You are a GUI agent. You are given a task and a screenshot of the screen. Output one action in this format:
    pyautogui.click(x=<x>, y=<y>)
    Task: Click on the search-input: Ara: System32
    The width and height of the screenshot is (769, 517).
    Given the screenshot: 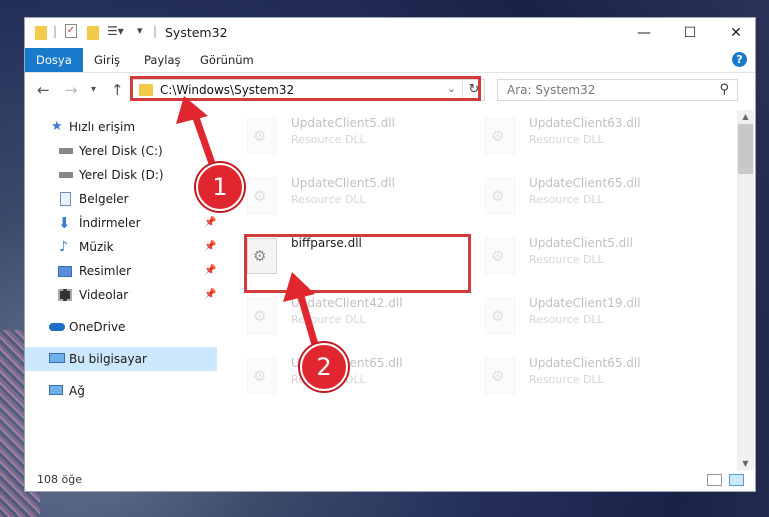 What is the action you would take?
    pyautogui.click(x=551, y=90)
    